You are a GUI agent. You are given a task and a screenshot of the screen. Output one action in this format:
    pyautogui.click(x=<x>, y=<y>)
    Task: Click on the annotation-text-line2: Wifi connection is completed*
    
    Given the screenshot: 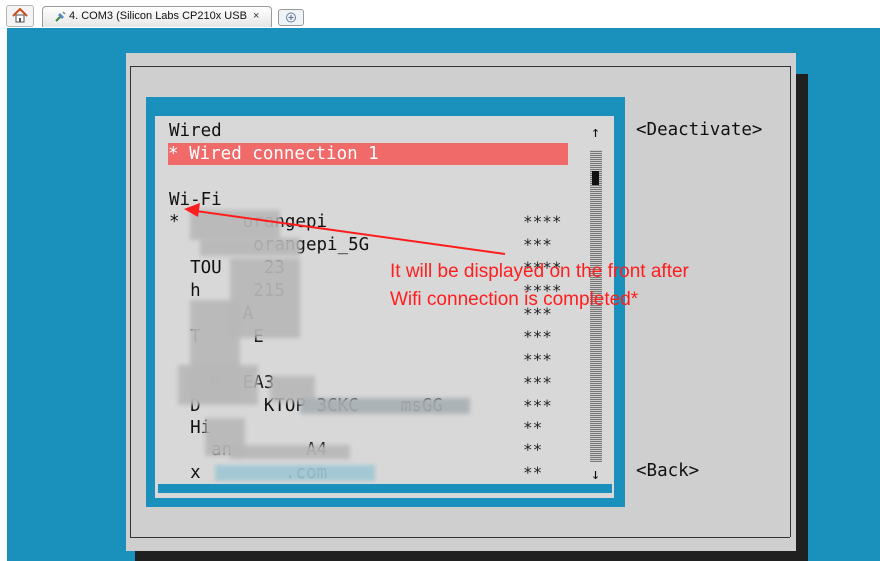 What is the action you would take?
    pyautogui.click(x=514, y=299)
    